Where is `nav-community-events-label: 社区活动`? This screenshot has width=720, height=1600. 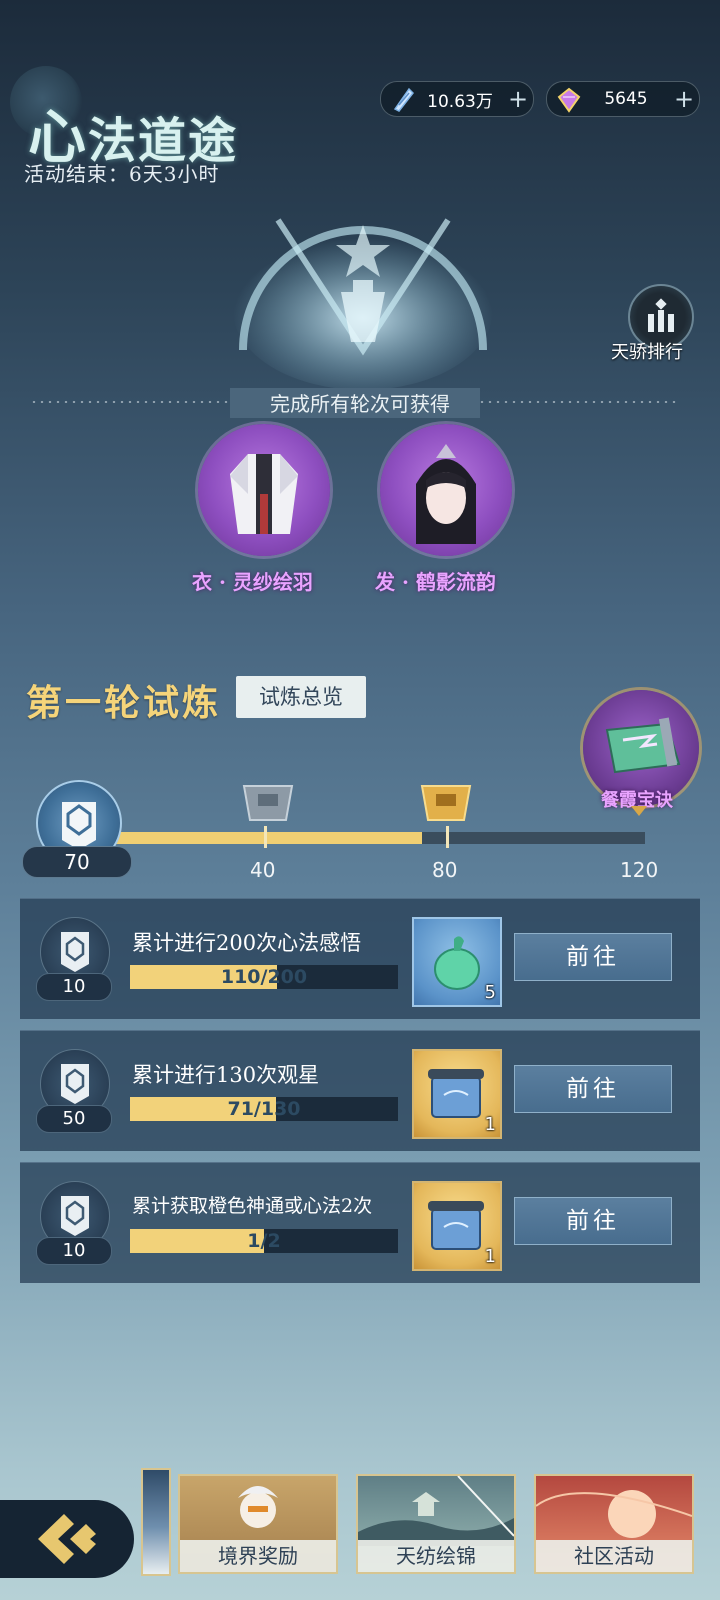 nav-community-events-label: 社区活动 is located at coordinates (614, 1556).